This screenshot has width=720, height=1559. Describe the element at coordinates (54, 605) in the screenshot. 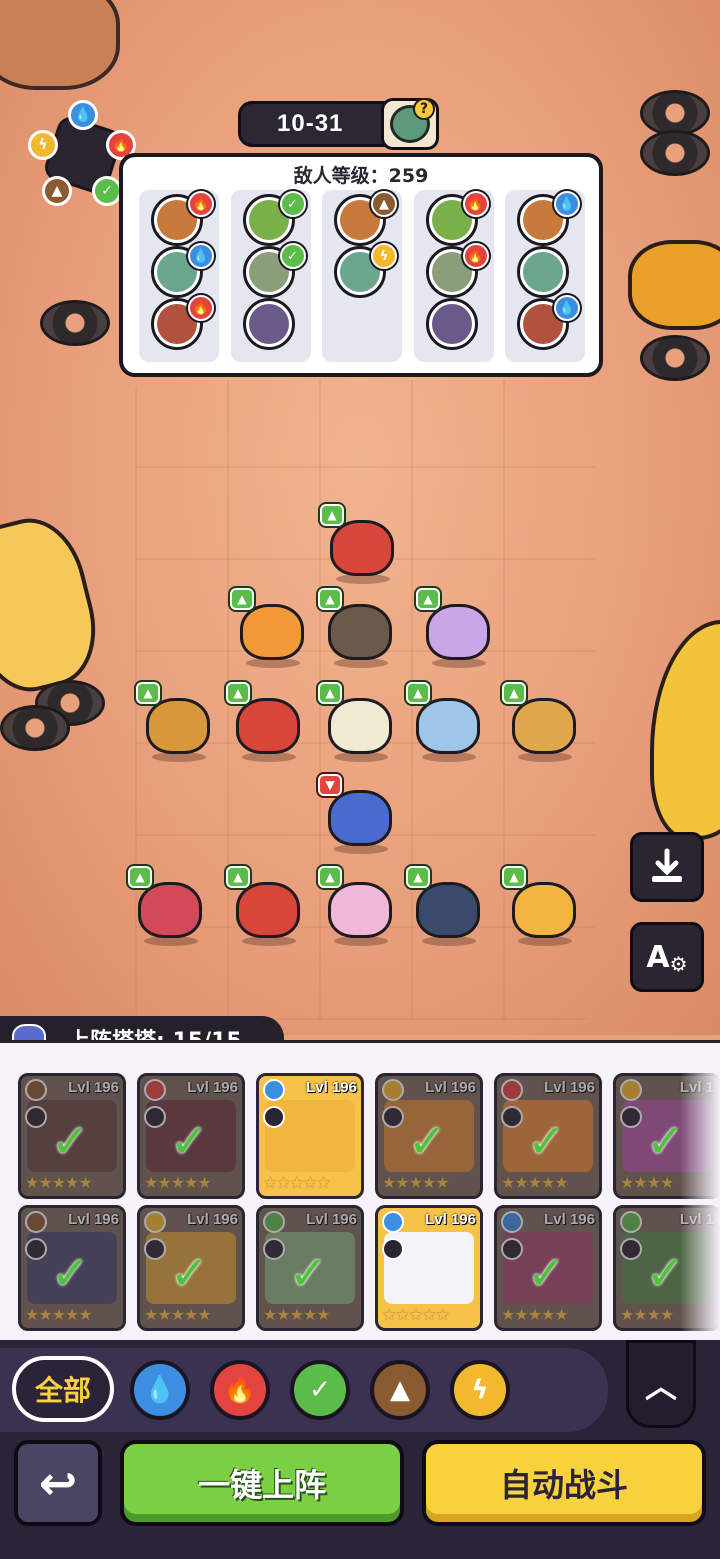

I see `scenery-sign-left` at that location.